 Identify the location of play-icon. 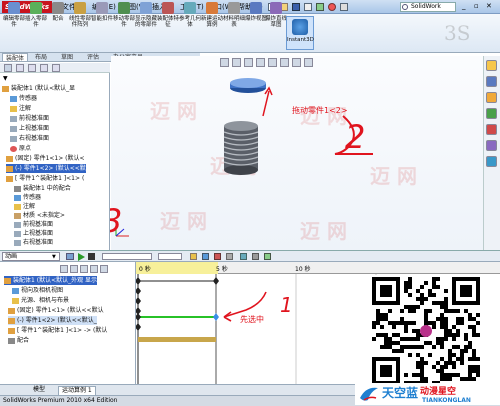
(81, 257).